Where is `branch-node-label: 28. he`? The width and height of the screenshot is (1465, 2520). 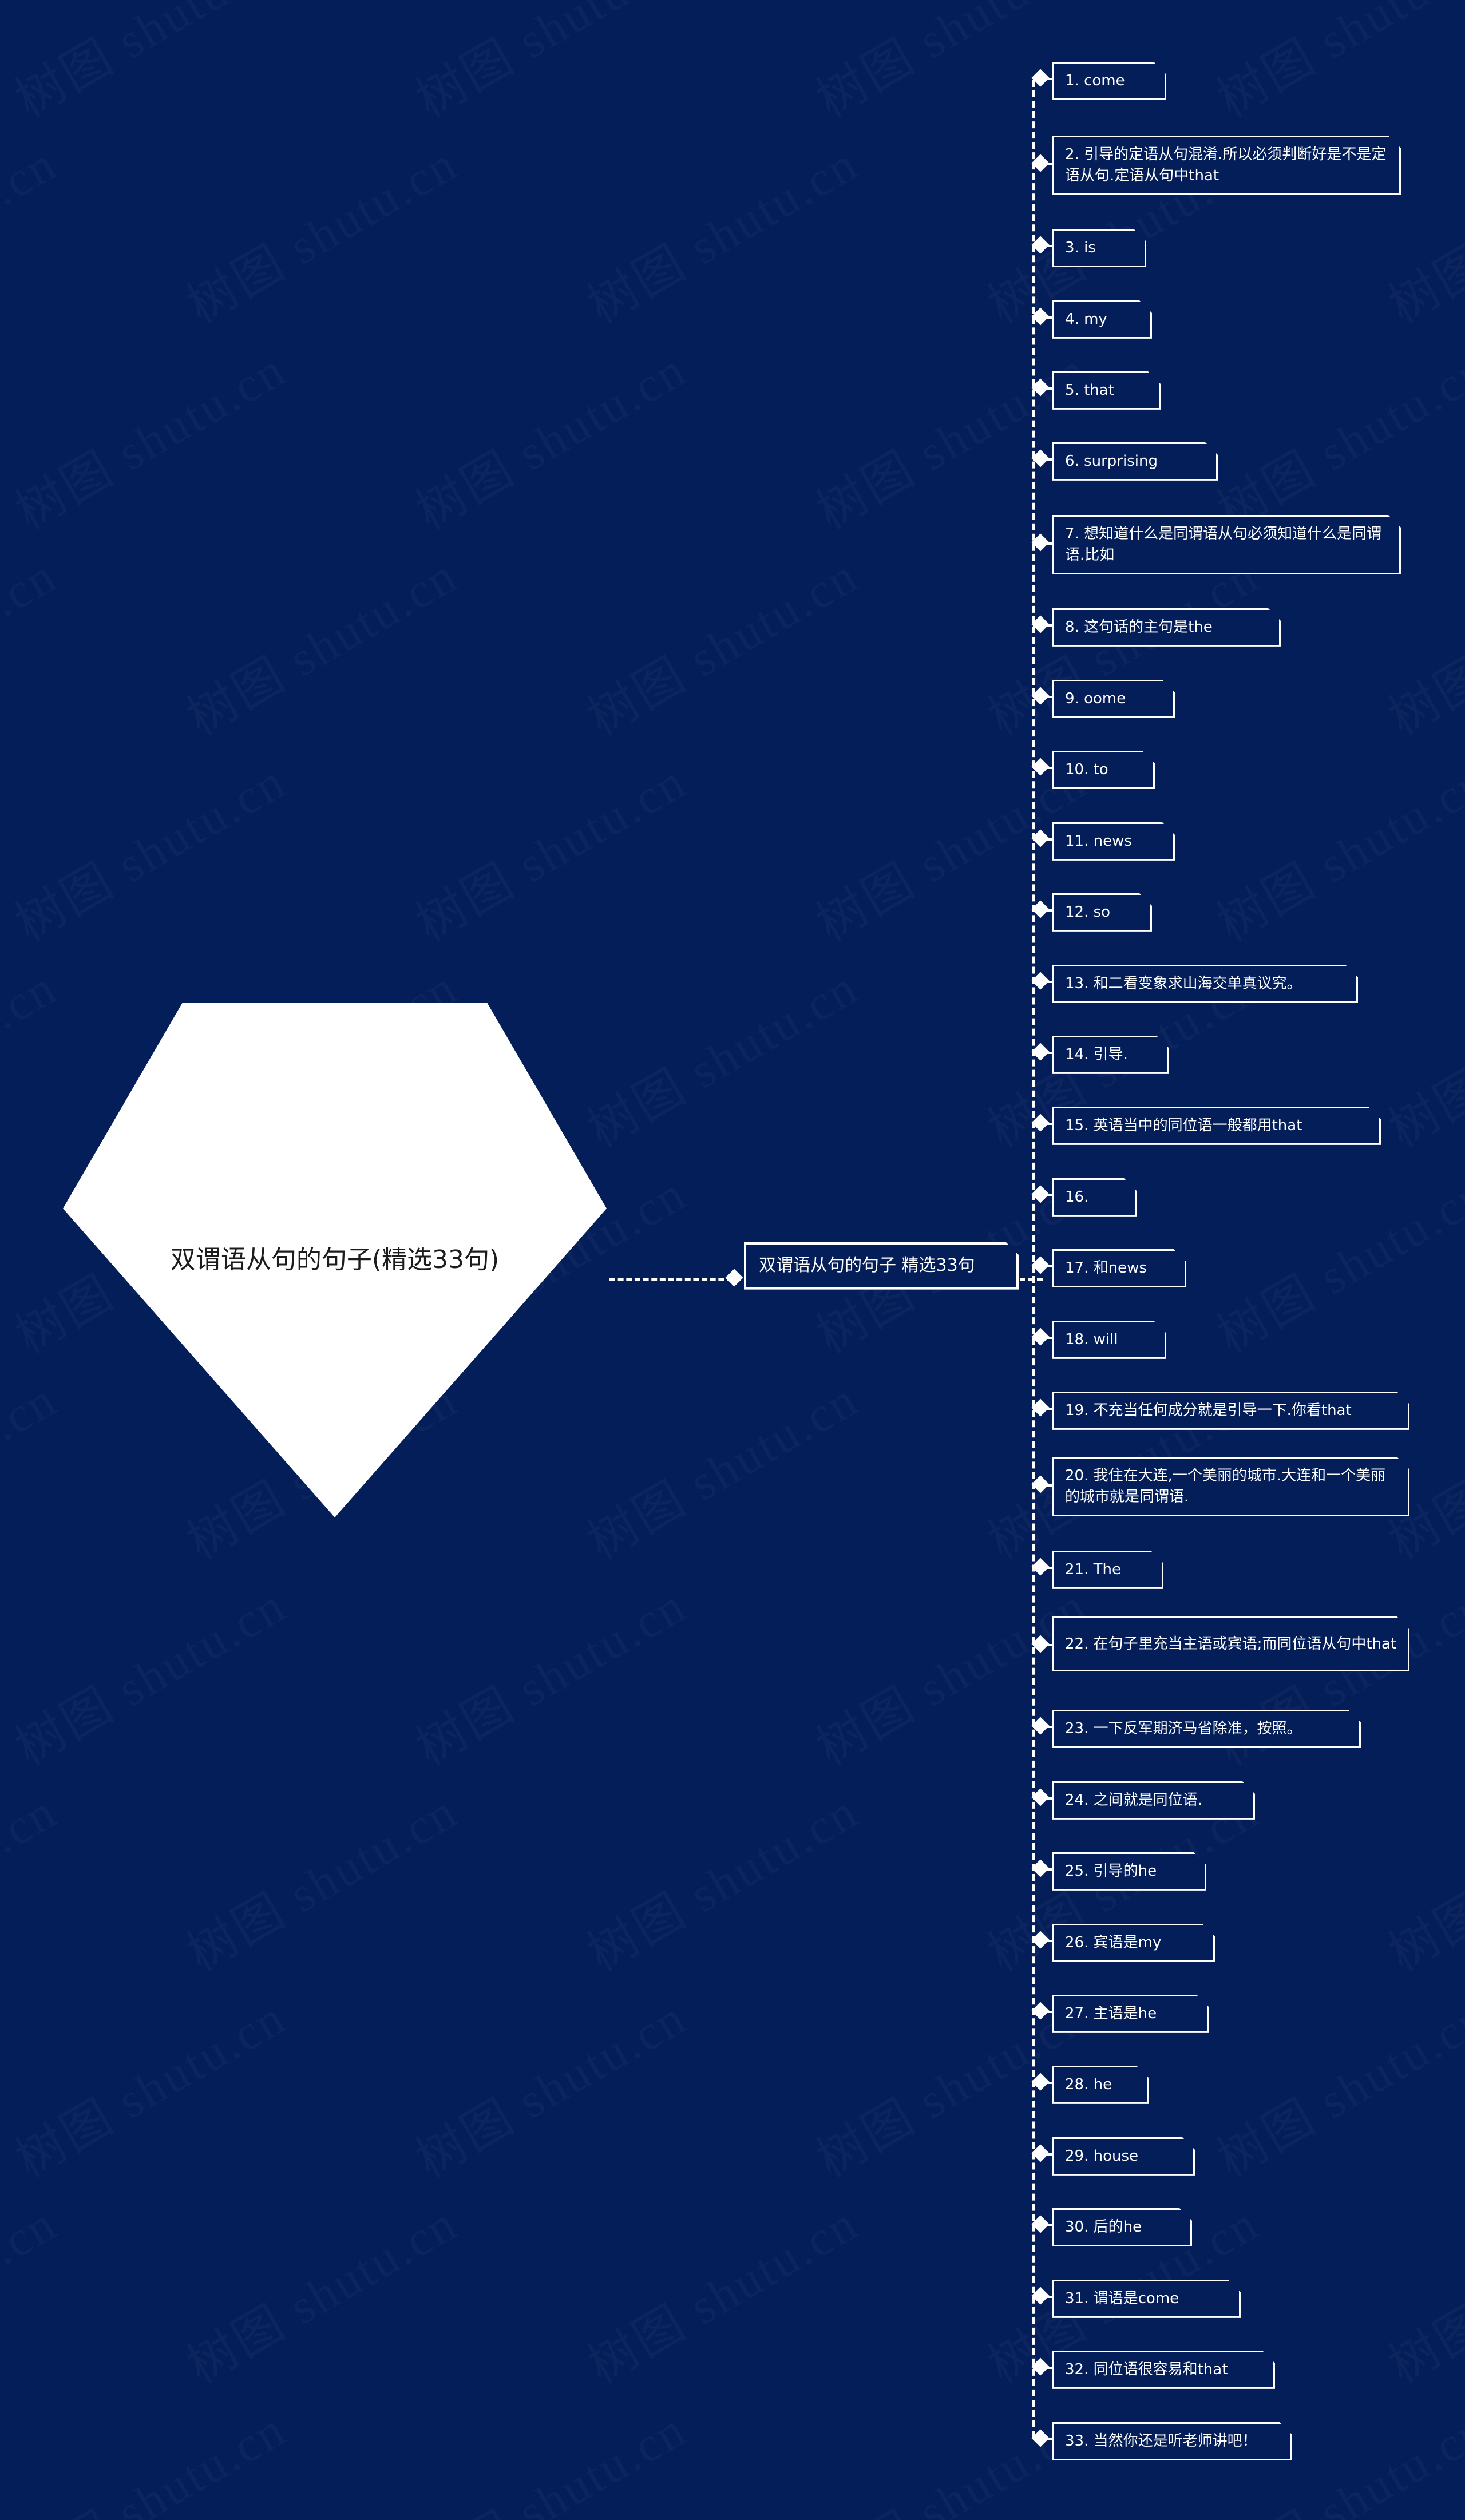 branch-node-label: 28. he is located at coordinates (1088, 2084).